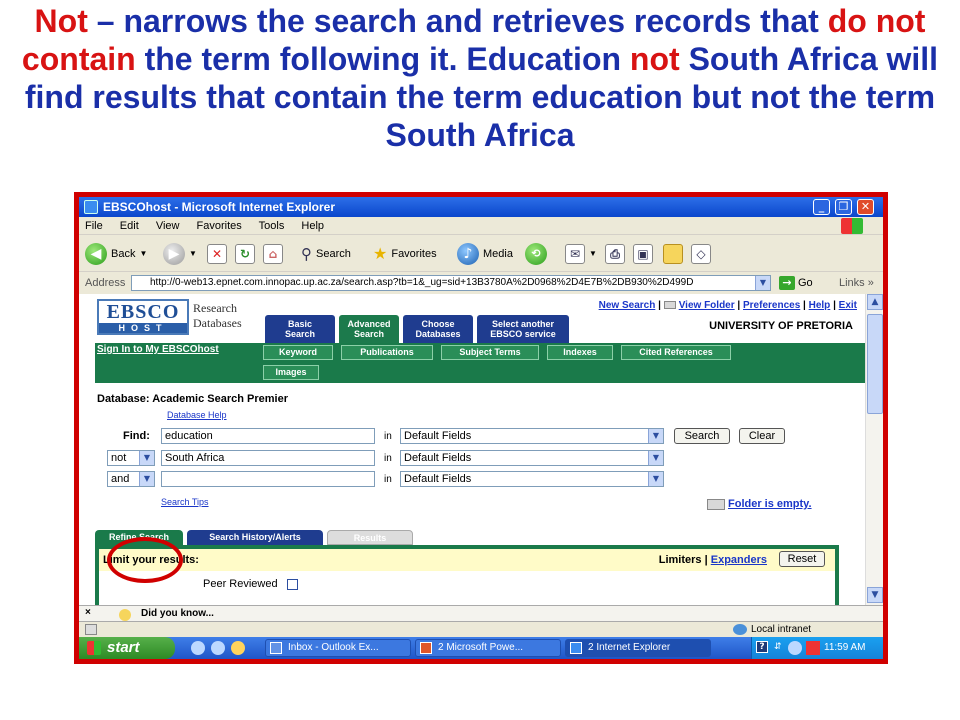  Describe the element at coordinates (843, 207) in the screenshot. I see `maximize-button: ❐` at that location.